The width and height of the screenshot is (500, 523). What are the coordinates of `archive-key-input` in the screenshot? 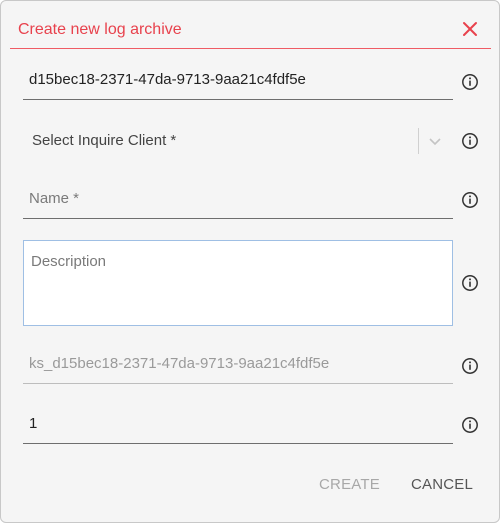 It's located at (238, 363).